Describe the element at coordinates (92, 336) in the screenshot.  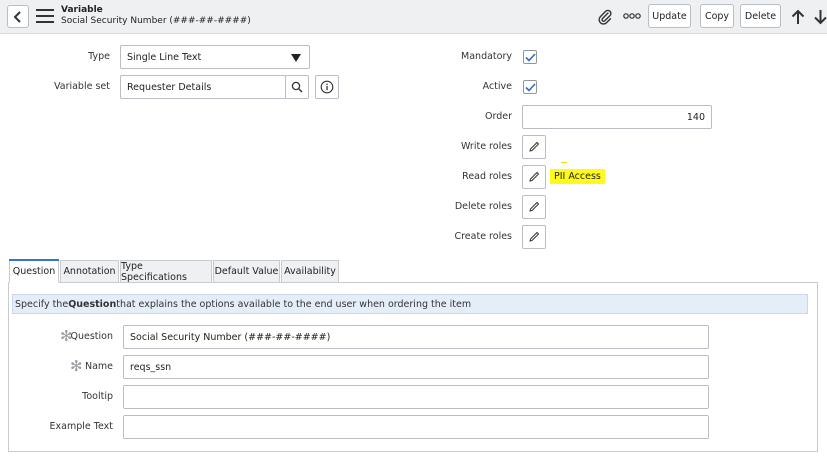
I see `question-label: Question` at that location.